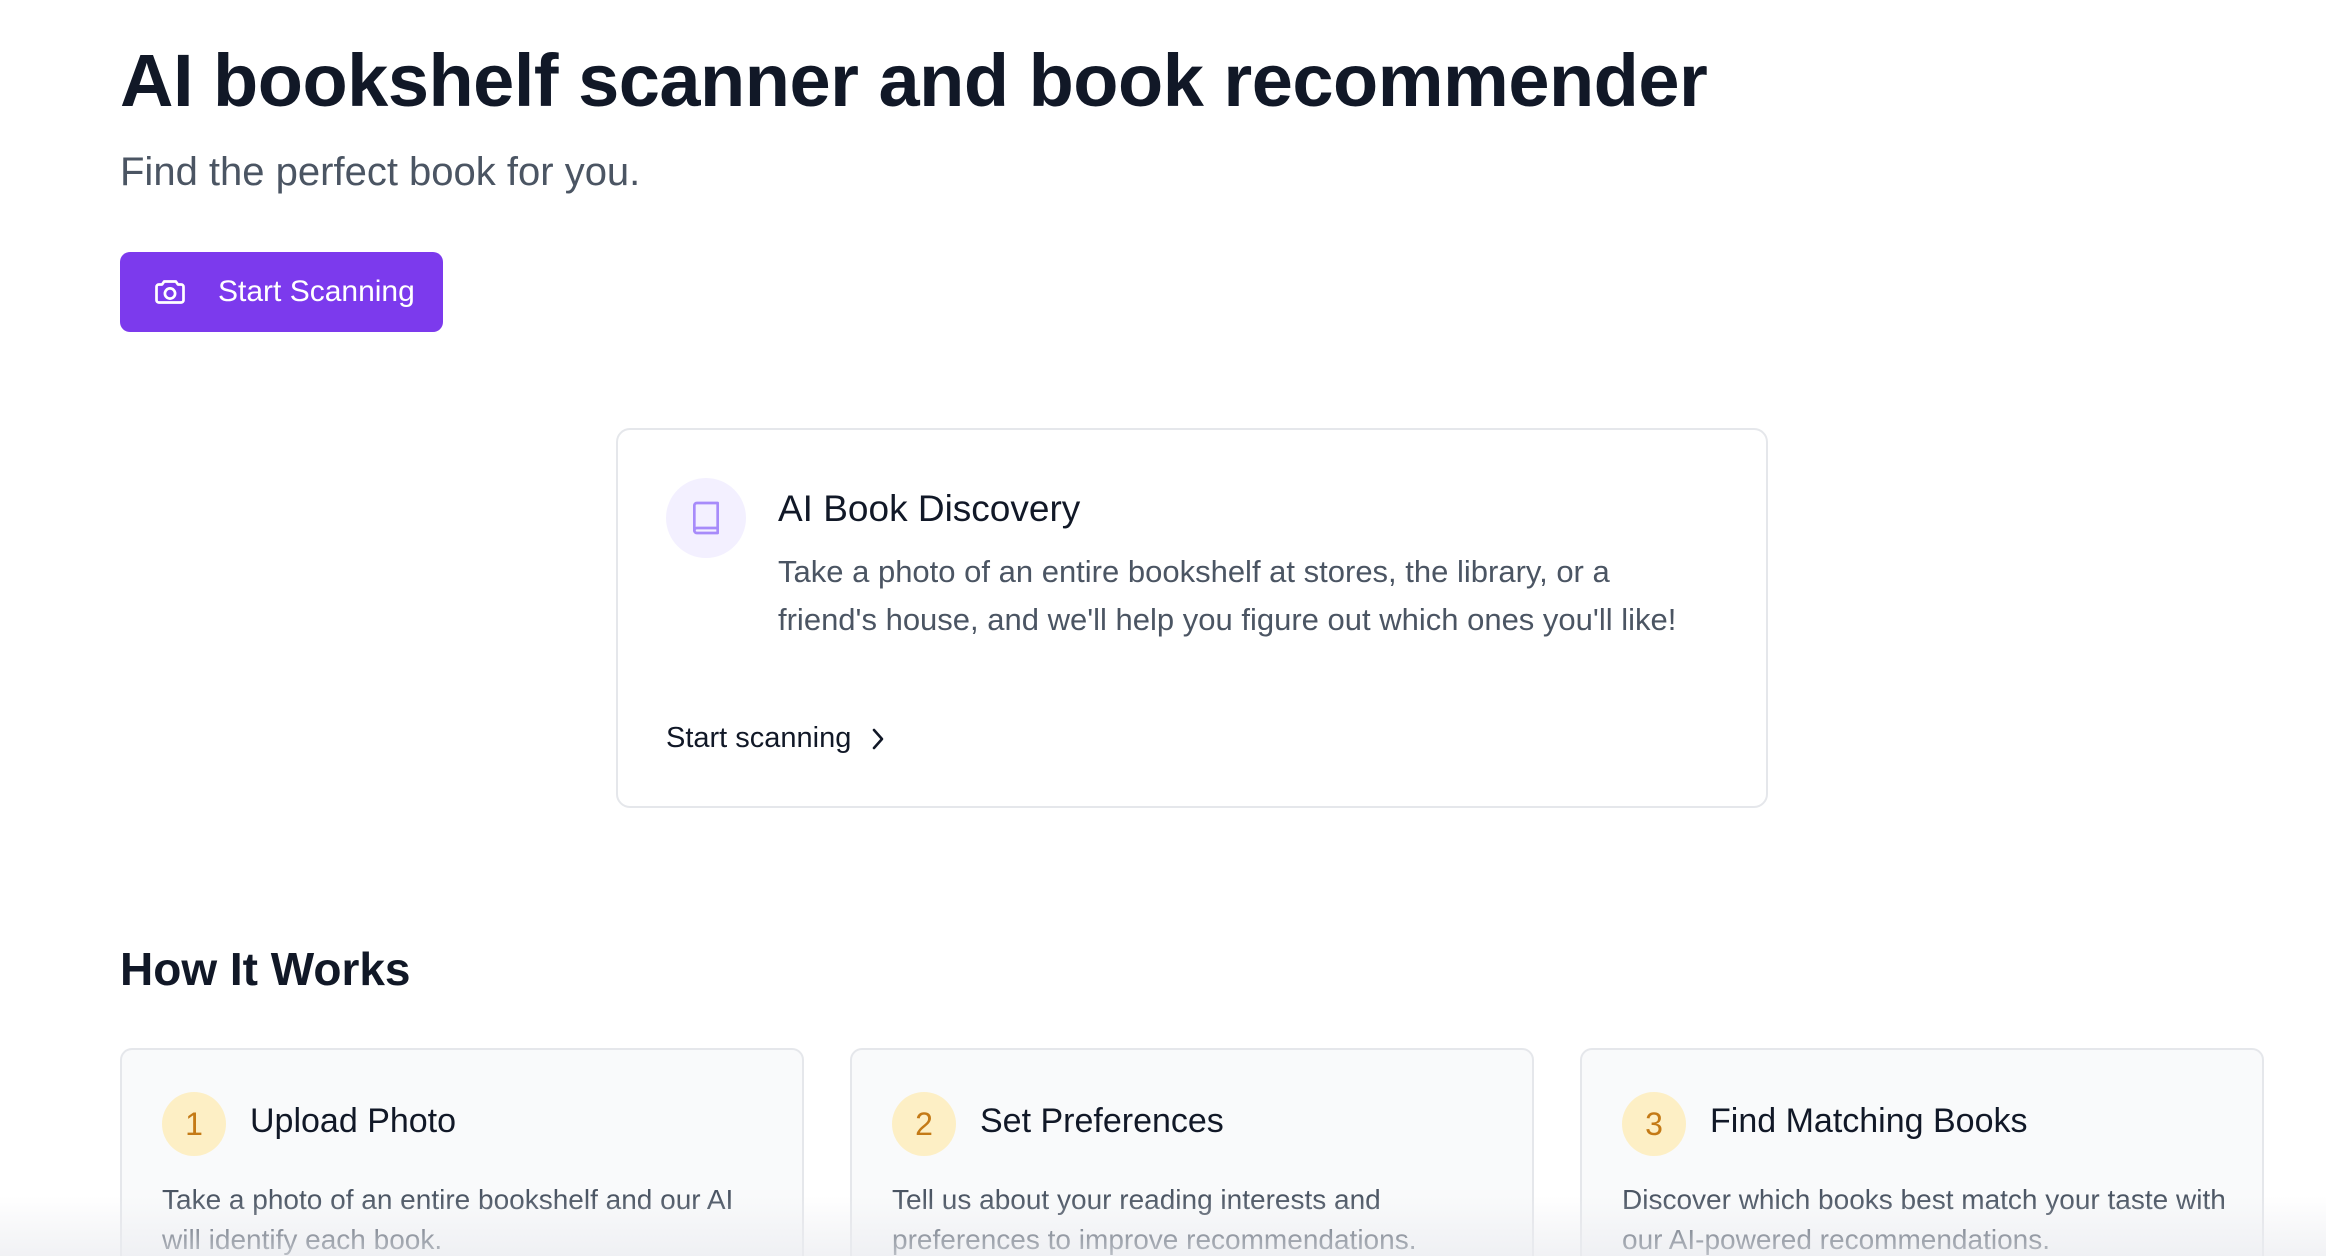 The width and height of the screenshot is (2326, 1256). Describe the element at coordinates (1869, 1121) in the screenshot. I see `step-title: Find Matching Books` at that location.